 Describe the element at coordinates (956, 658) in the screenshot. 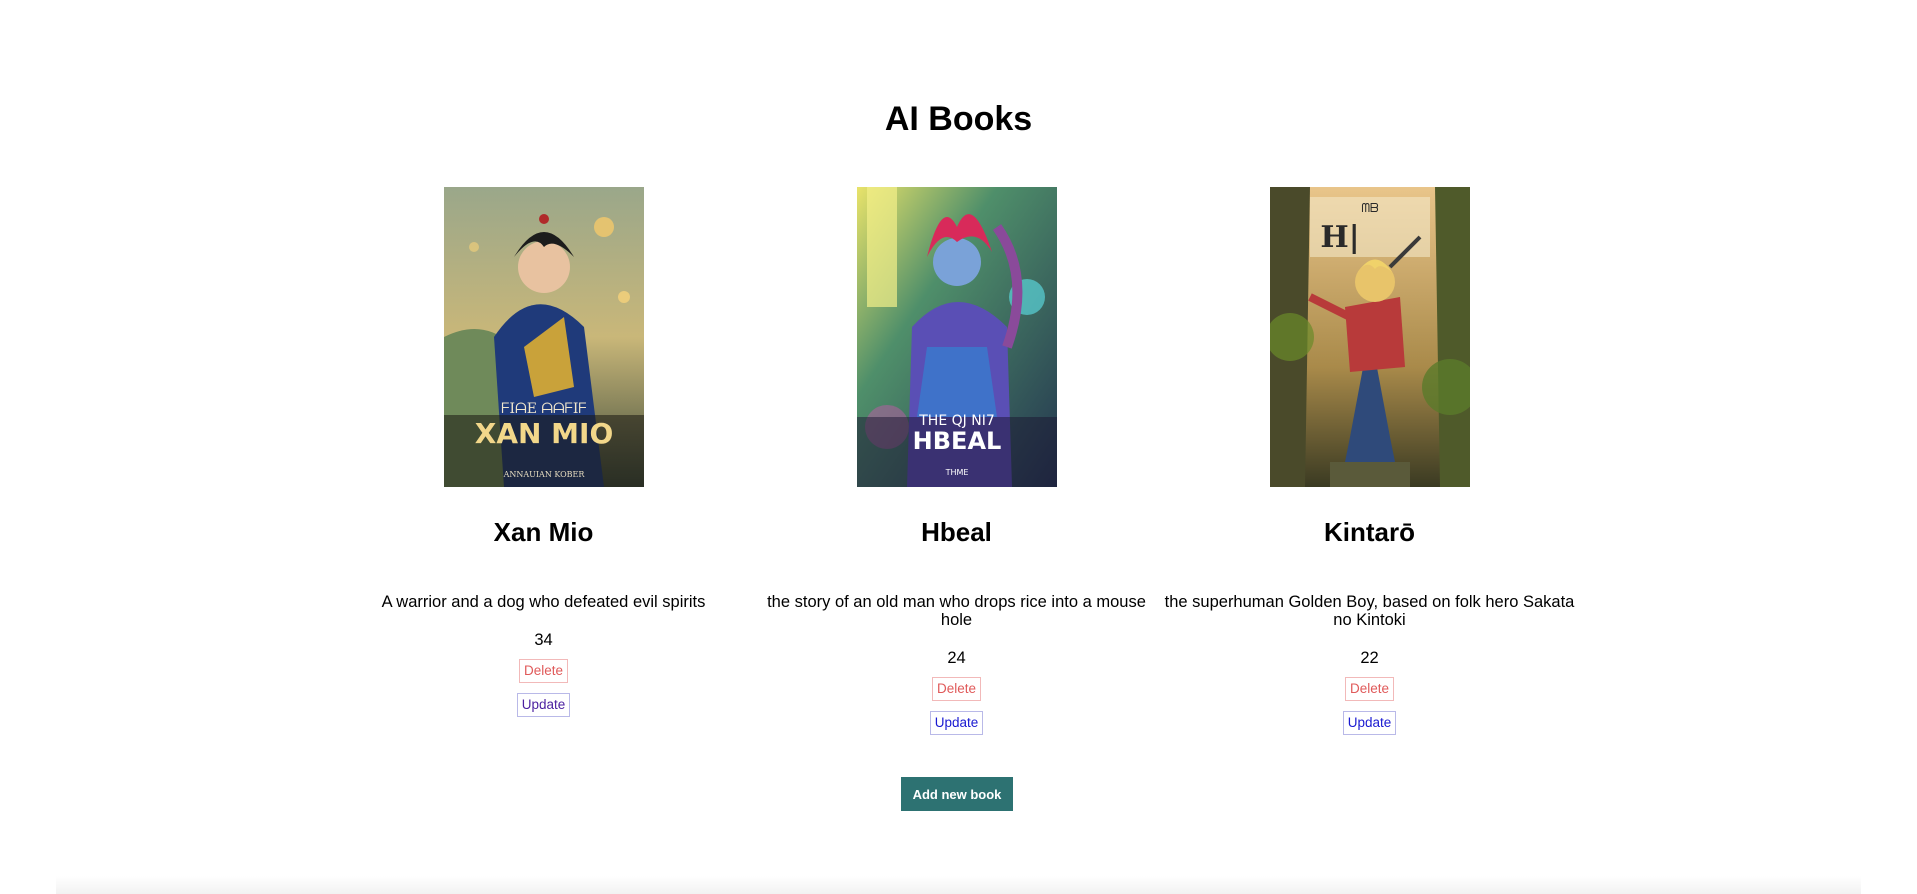

I see `book-price: 24` at that location.